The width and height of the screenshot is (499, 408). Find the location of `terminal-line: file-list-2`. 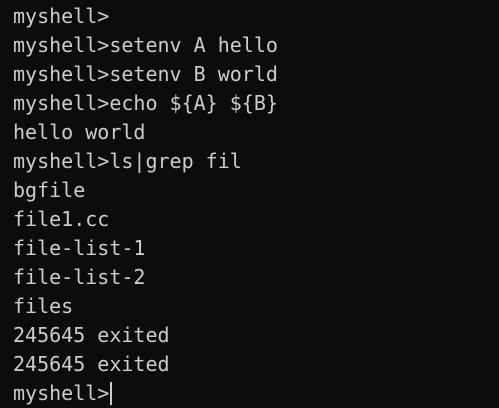

terminal-line: file-list-2 is located at coordinates (79, 277).